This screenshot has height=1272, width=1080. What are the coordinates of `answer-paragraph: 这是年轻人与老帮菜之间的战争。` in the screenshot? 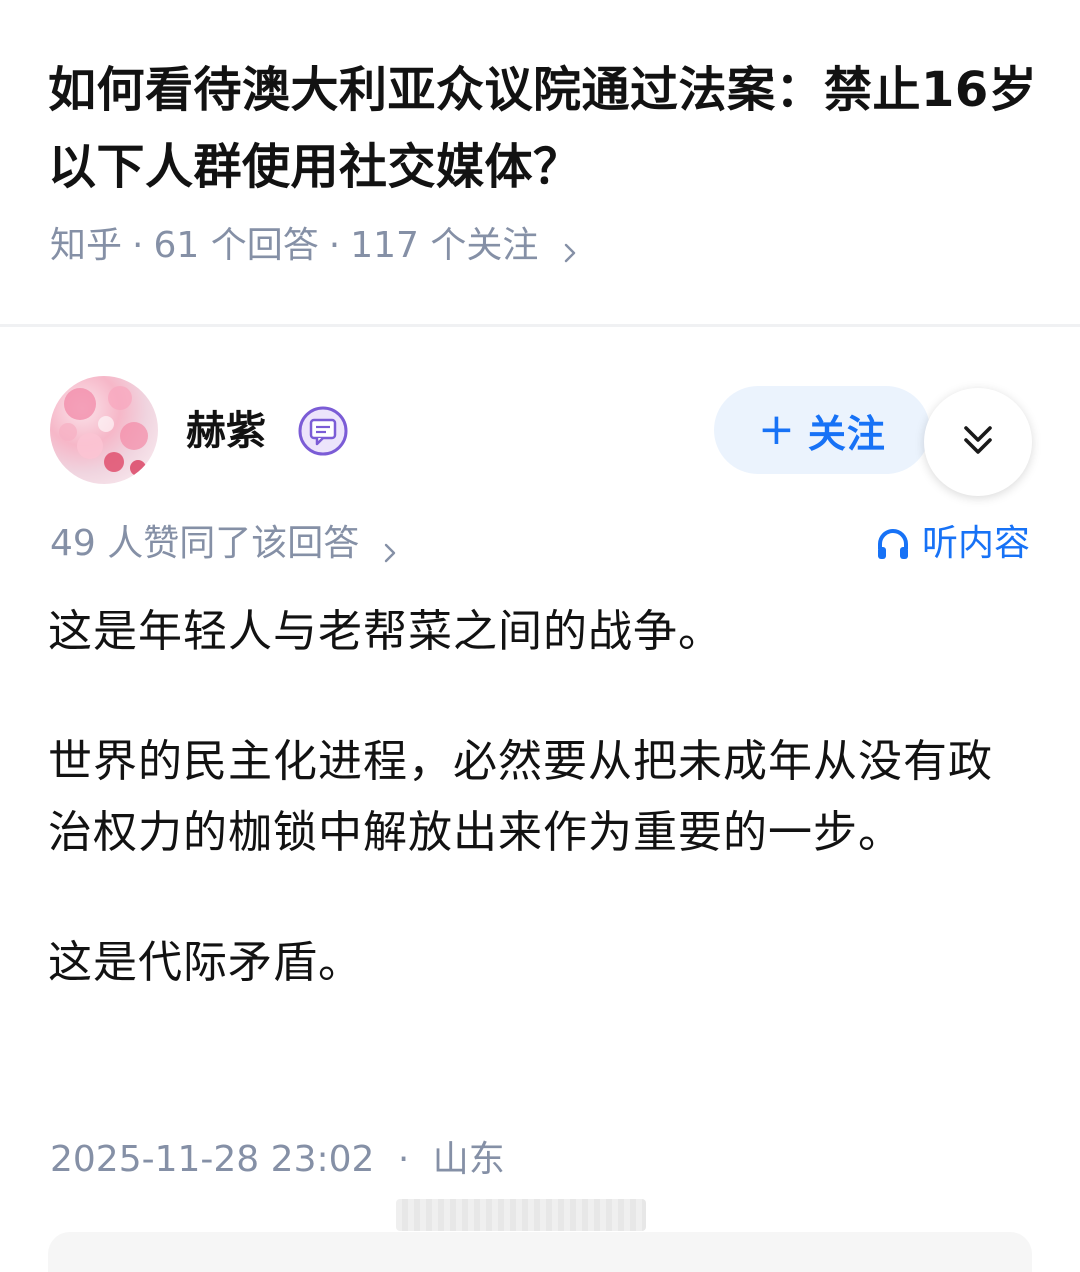 It's located at (385, 631).